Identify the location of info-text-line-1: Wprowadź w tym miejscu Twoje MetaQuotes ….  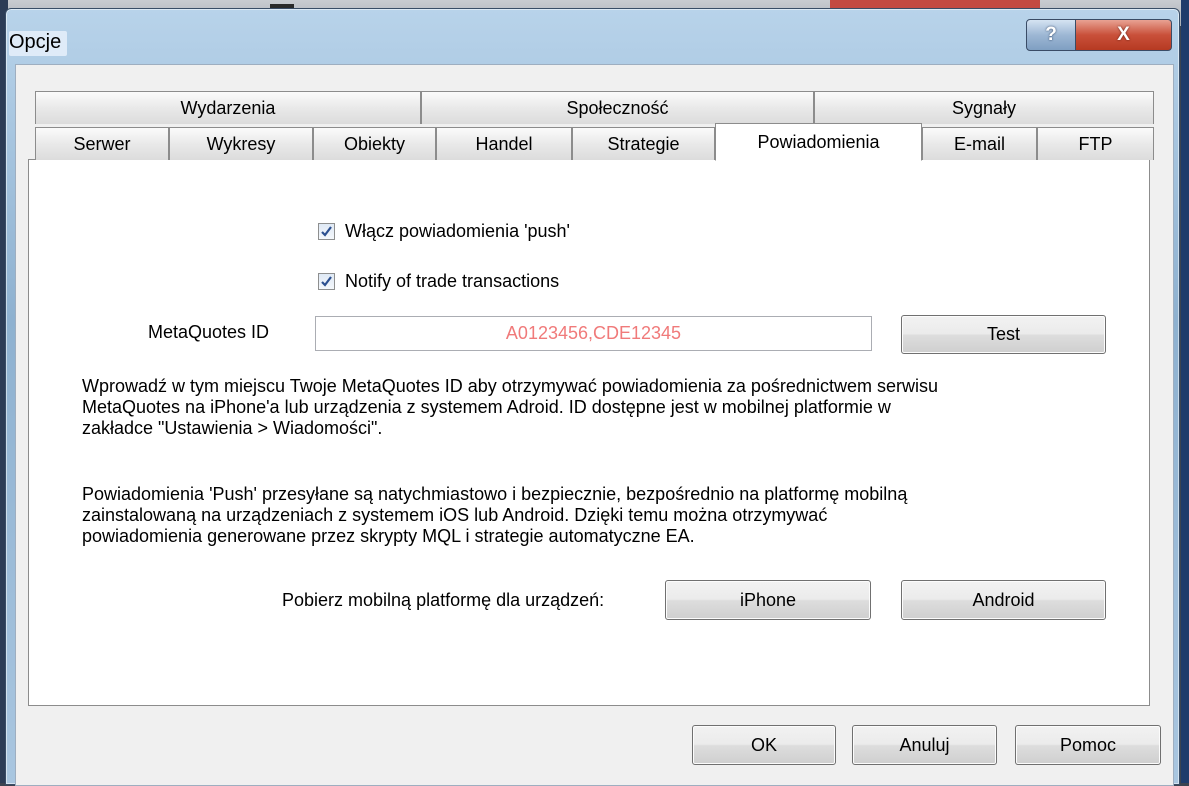
(510, 386).